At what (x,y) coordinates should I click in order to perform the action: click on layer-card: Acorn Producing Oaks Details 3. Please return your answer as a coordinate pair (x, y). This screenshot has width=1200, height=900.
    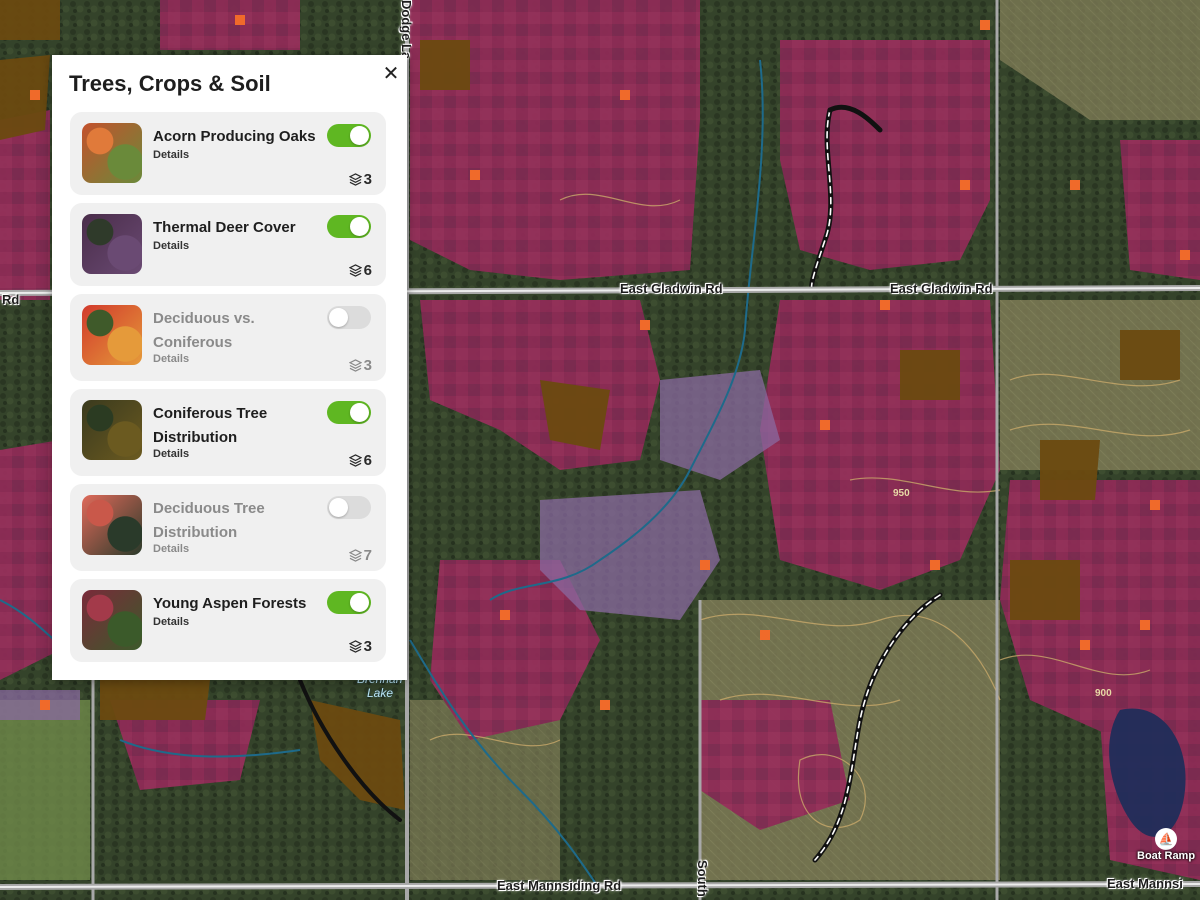
    Looking at the image, I should click on (228, 153).